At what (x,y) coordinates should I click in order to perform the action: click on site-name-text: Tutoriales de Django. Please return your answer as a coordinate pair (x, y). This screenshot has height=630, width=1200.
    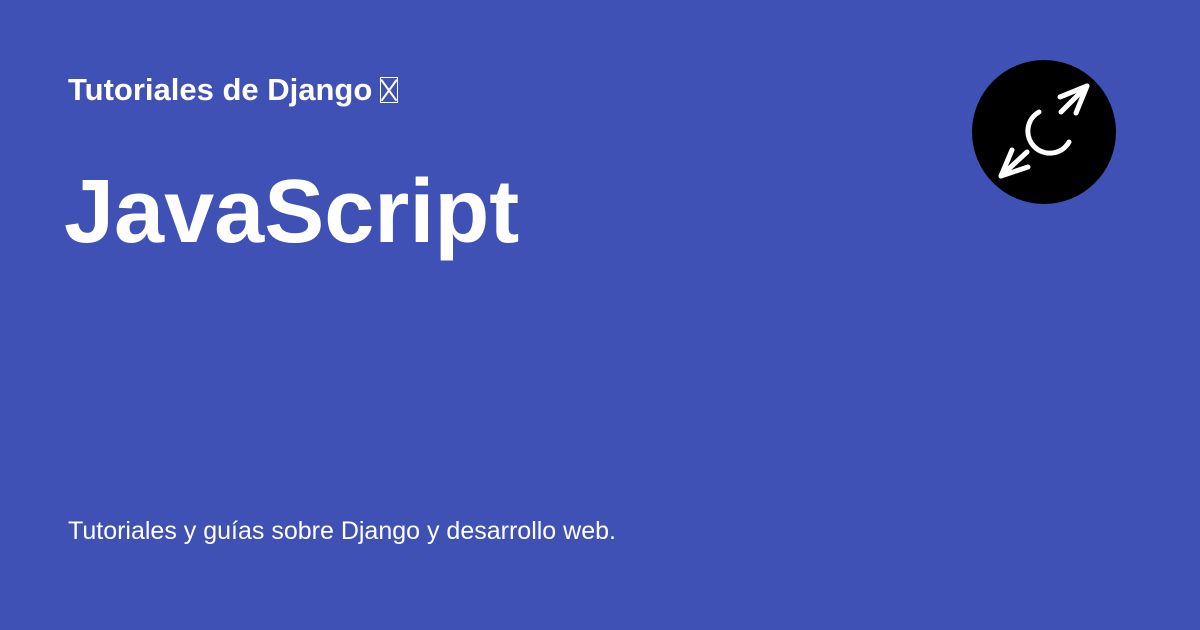
    Looking at the image, I should click on (220, 89).